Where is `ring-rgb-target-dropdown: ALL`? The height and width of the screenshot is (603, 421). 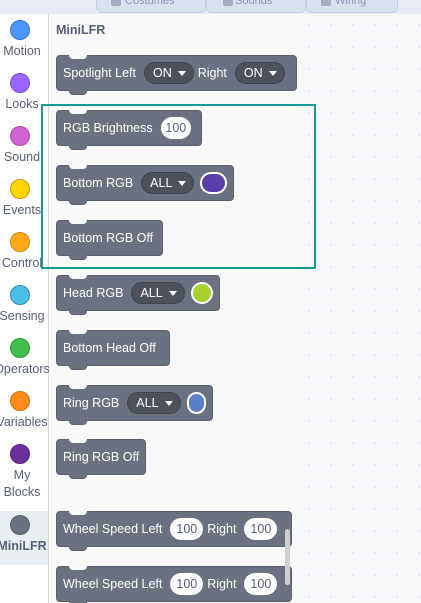 ring-rgb-target-dropdown: ALL is located at coordinates (154, 403).